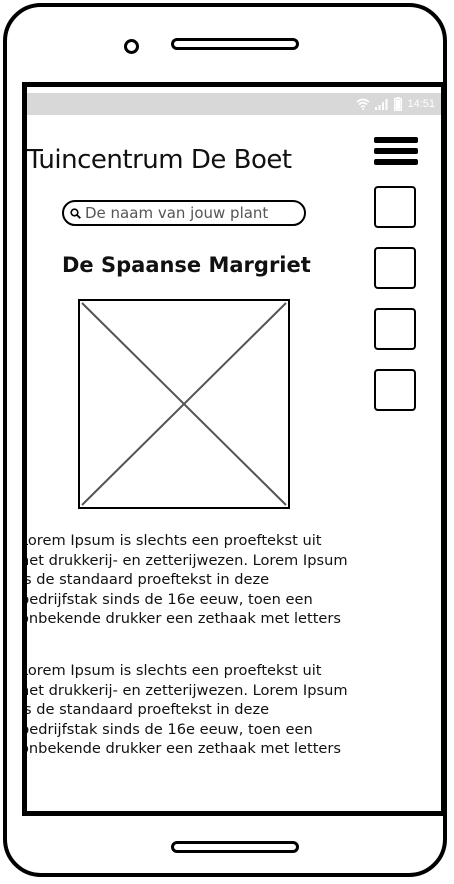 The height and width of the screenshot is (884, 454). I want to click on app-title: Tuincentrum De Boet, so click(159, 160).